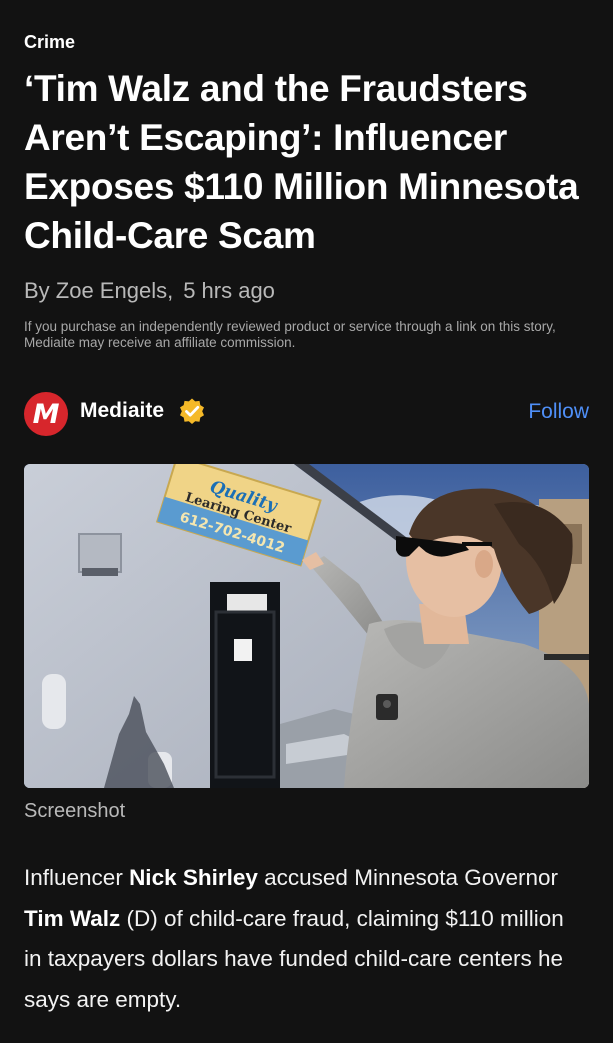  What do you see at coordinates (229, 290) in the screenshot?
I see `publish-time: 5 hrs ago` at bounding box center [229, 290].